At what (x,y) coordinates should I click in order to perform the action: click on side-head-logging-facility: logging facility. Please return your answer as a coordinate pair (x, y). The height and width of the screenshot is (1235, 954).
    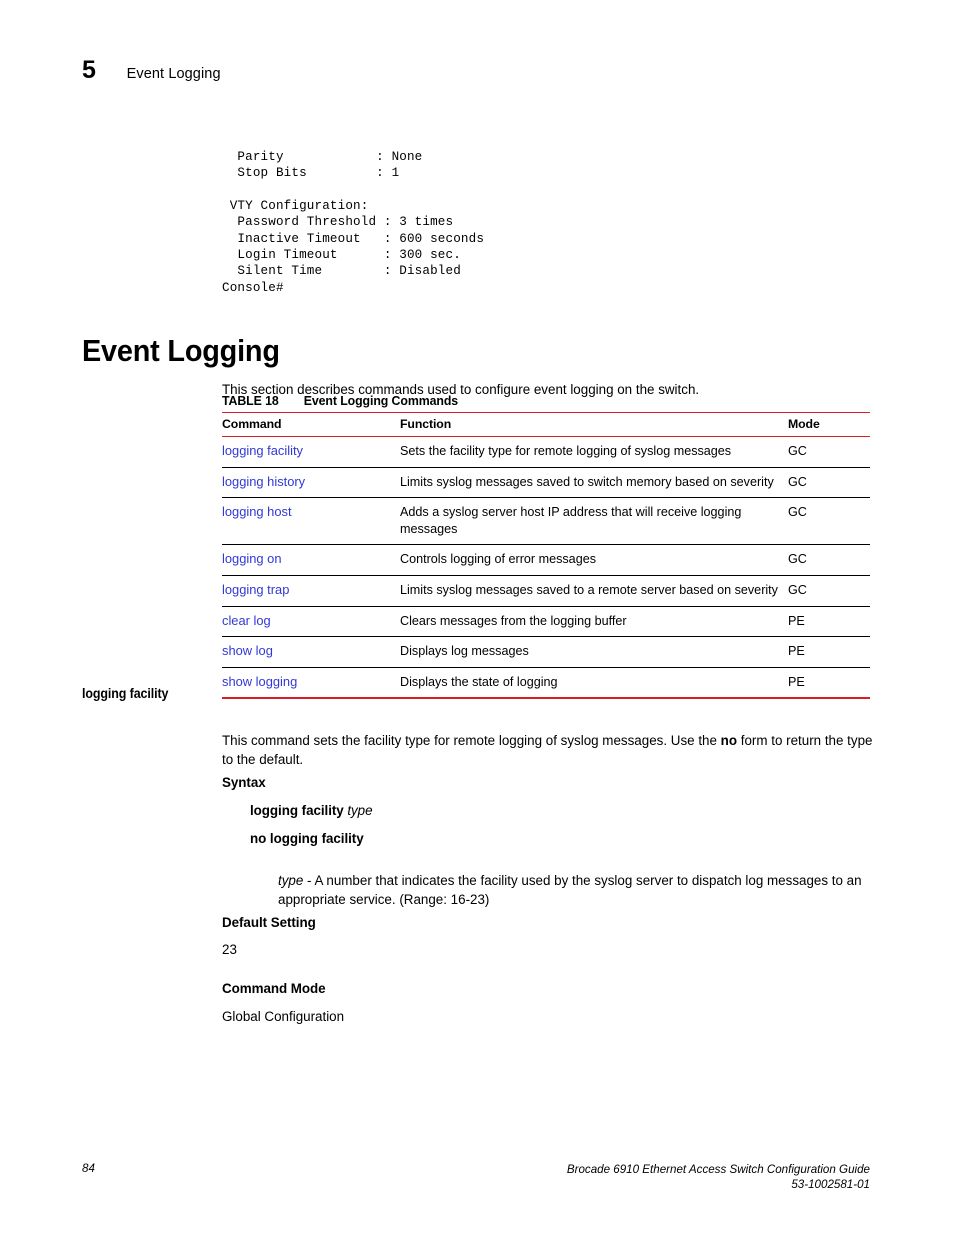
    Looking at the image, I should click on (125, 693).